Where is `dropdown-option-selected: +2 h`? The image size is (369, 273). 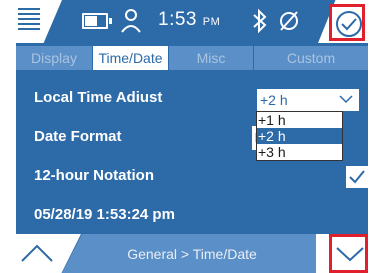
dropdown-option-selected: +2 h is located at coordinates (299, 136).